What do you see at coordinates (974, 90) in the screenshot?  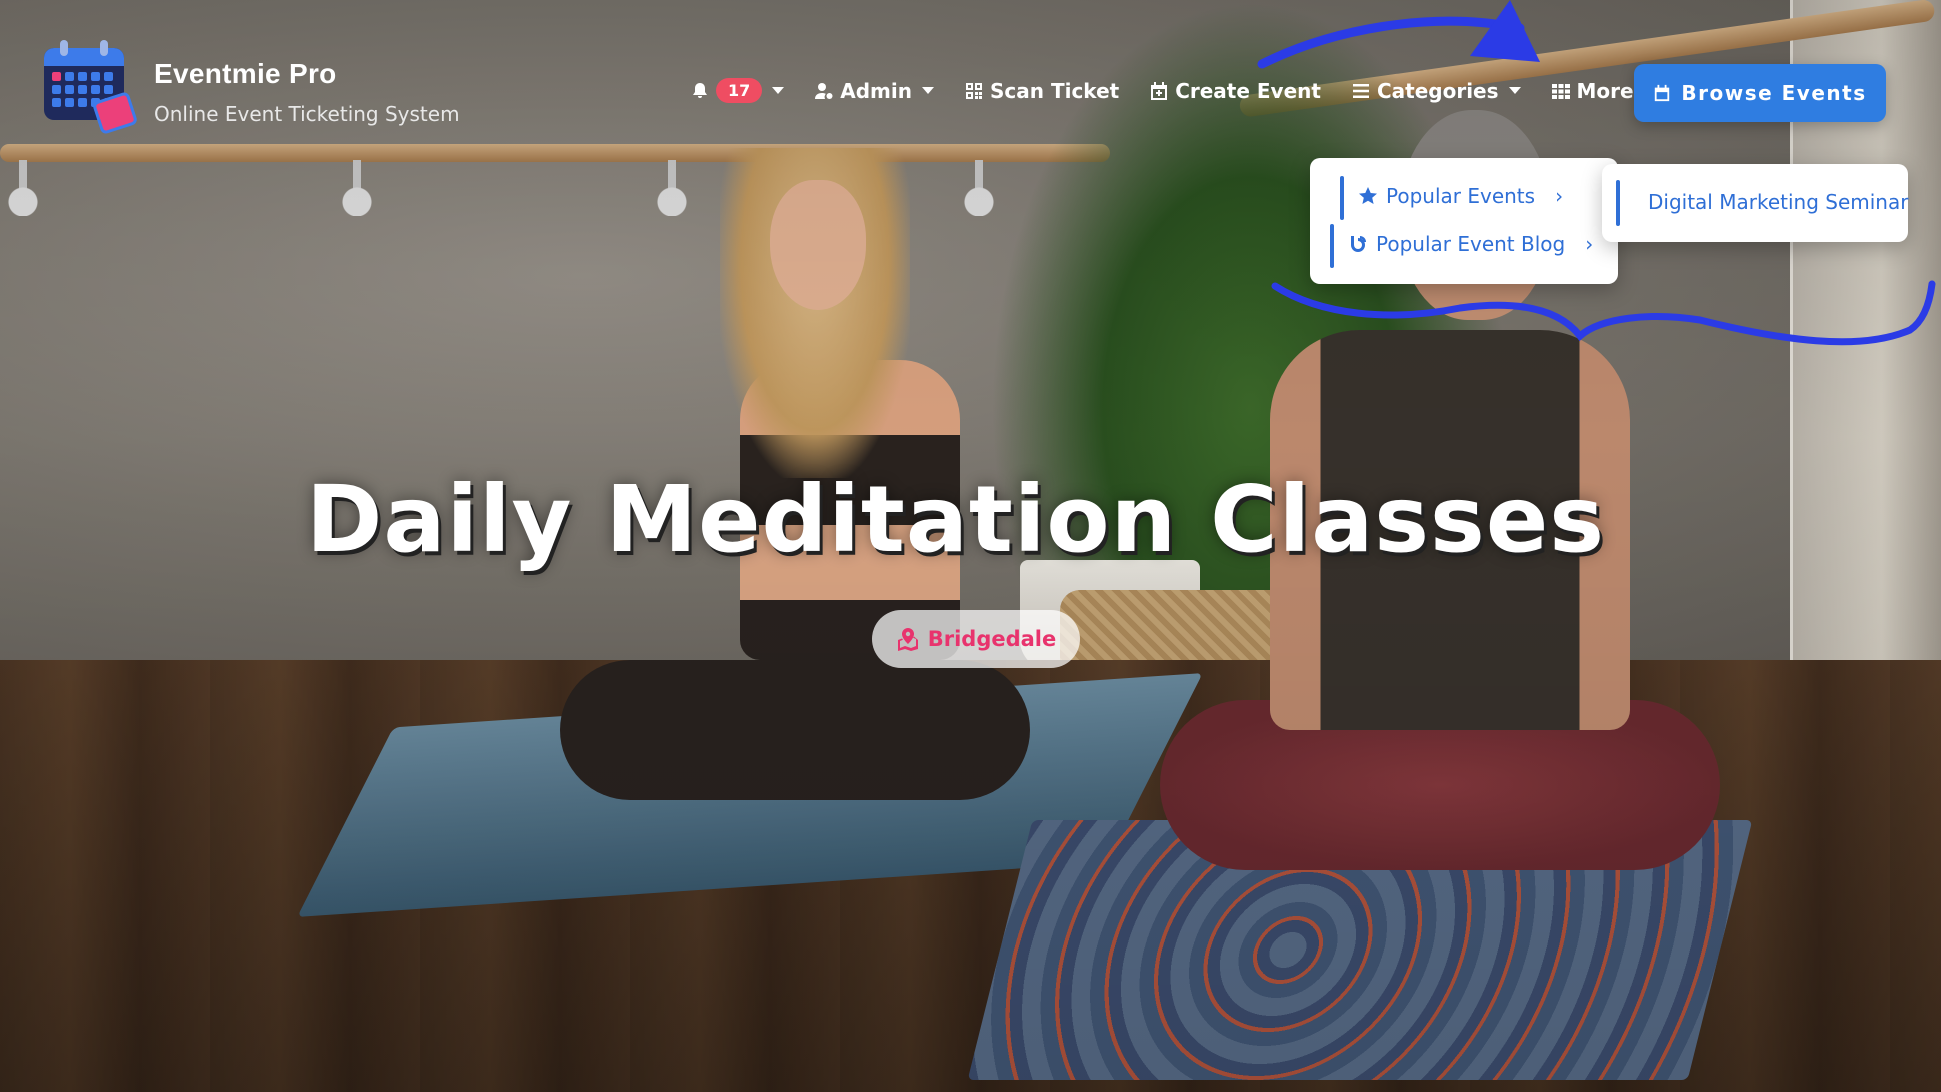 I see `qrcode-icon` at bounding box center [974, 90].